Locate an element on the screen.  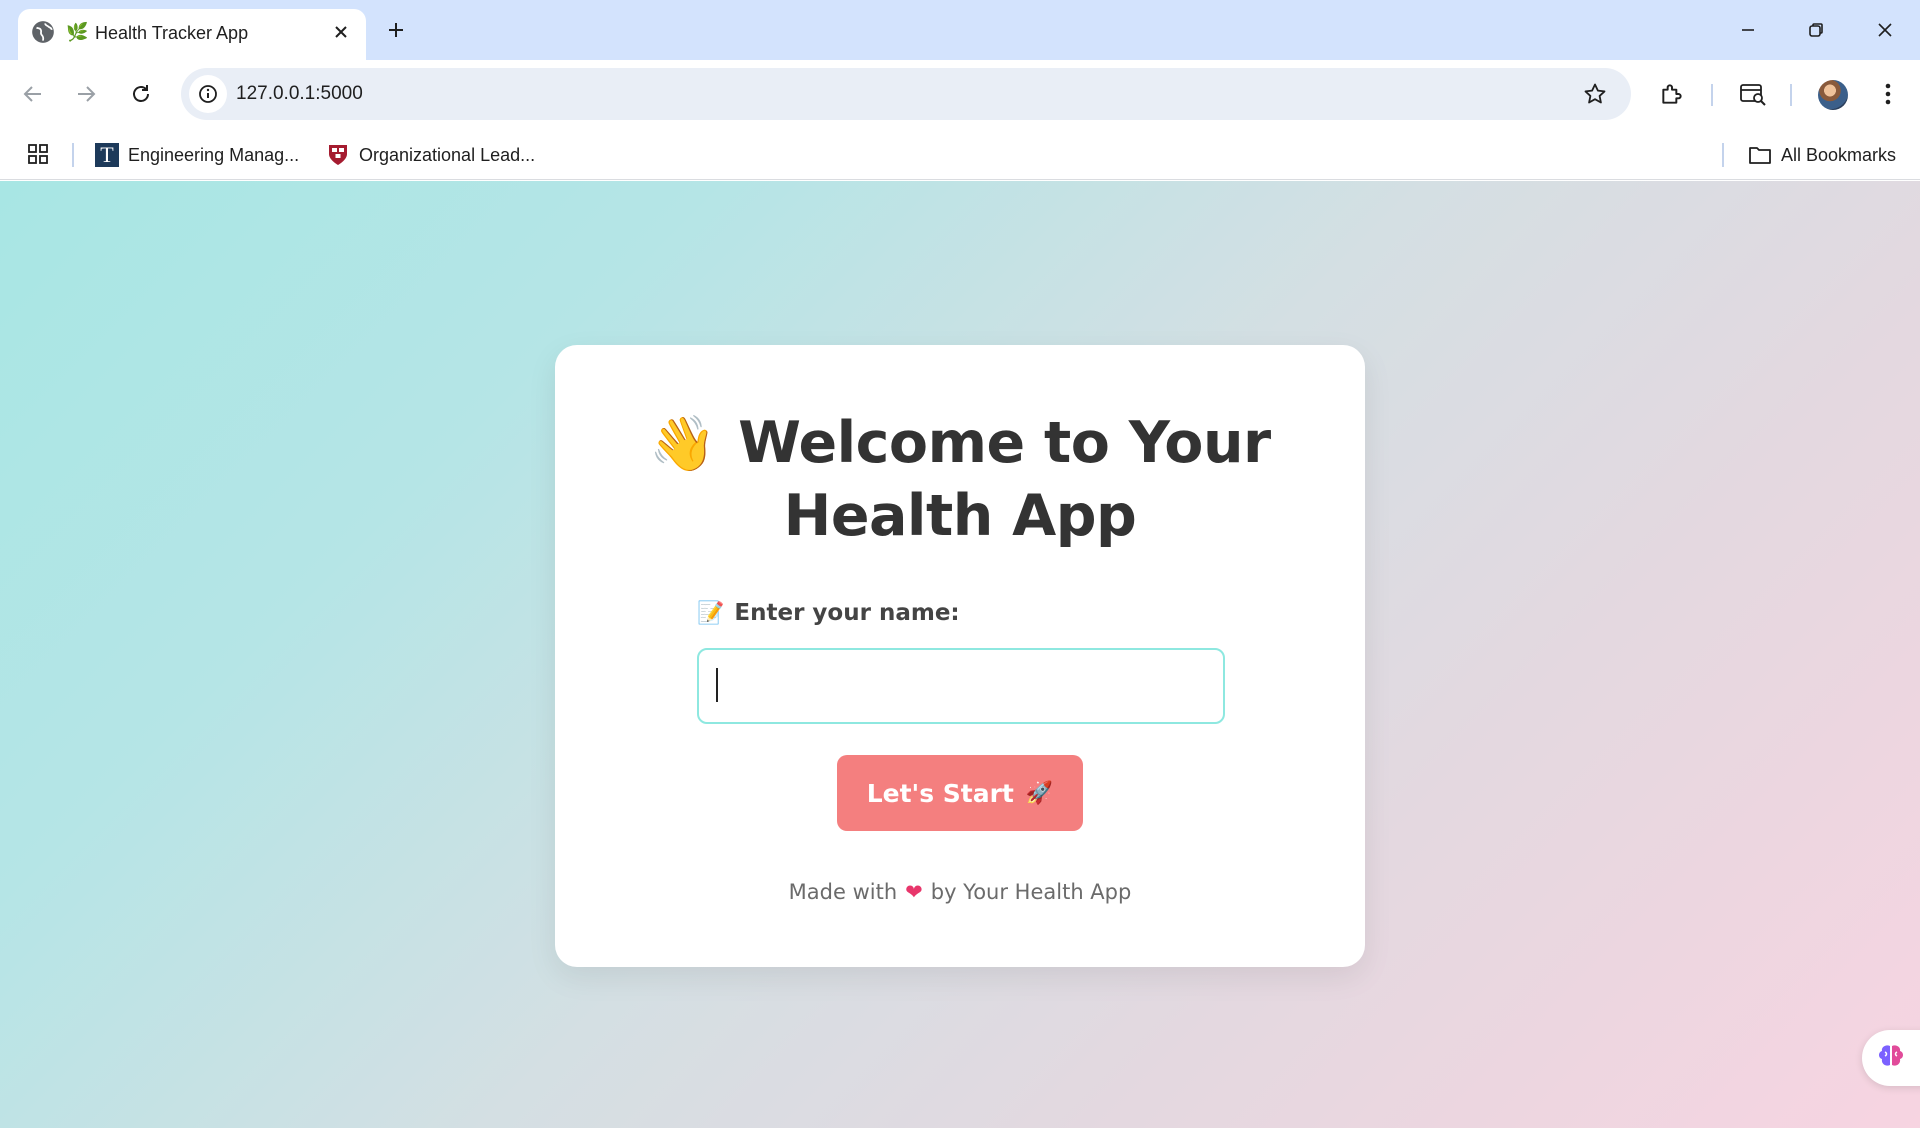
name-label-text: Enter your name: is located at coordinates (847, 613).